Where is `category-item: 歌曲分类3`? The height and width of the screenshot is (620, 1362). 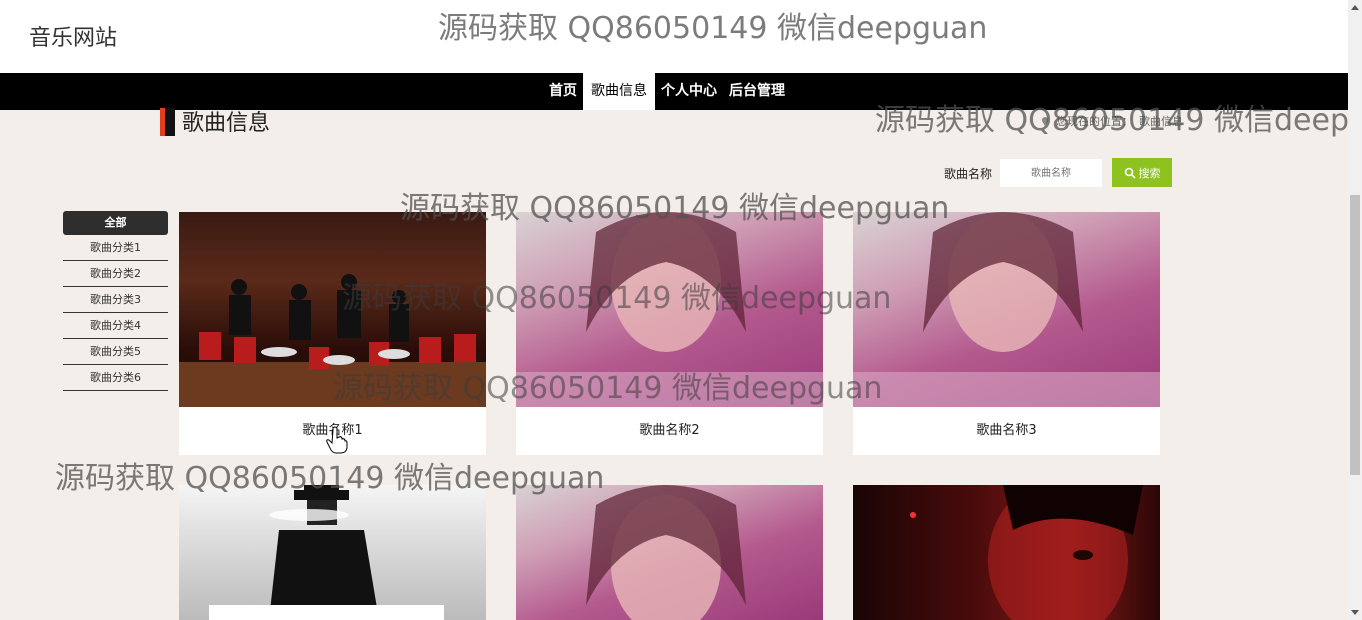 category-item: 歌曲分类3 is located at coordinates (115, 300).